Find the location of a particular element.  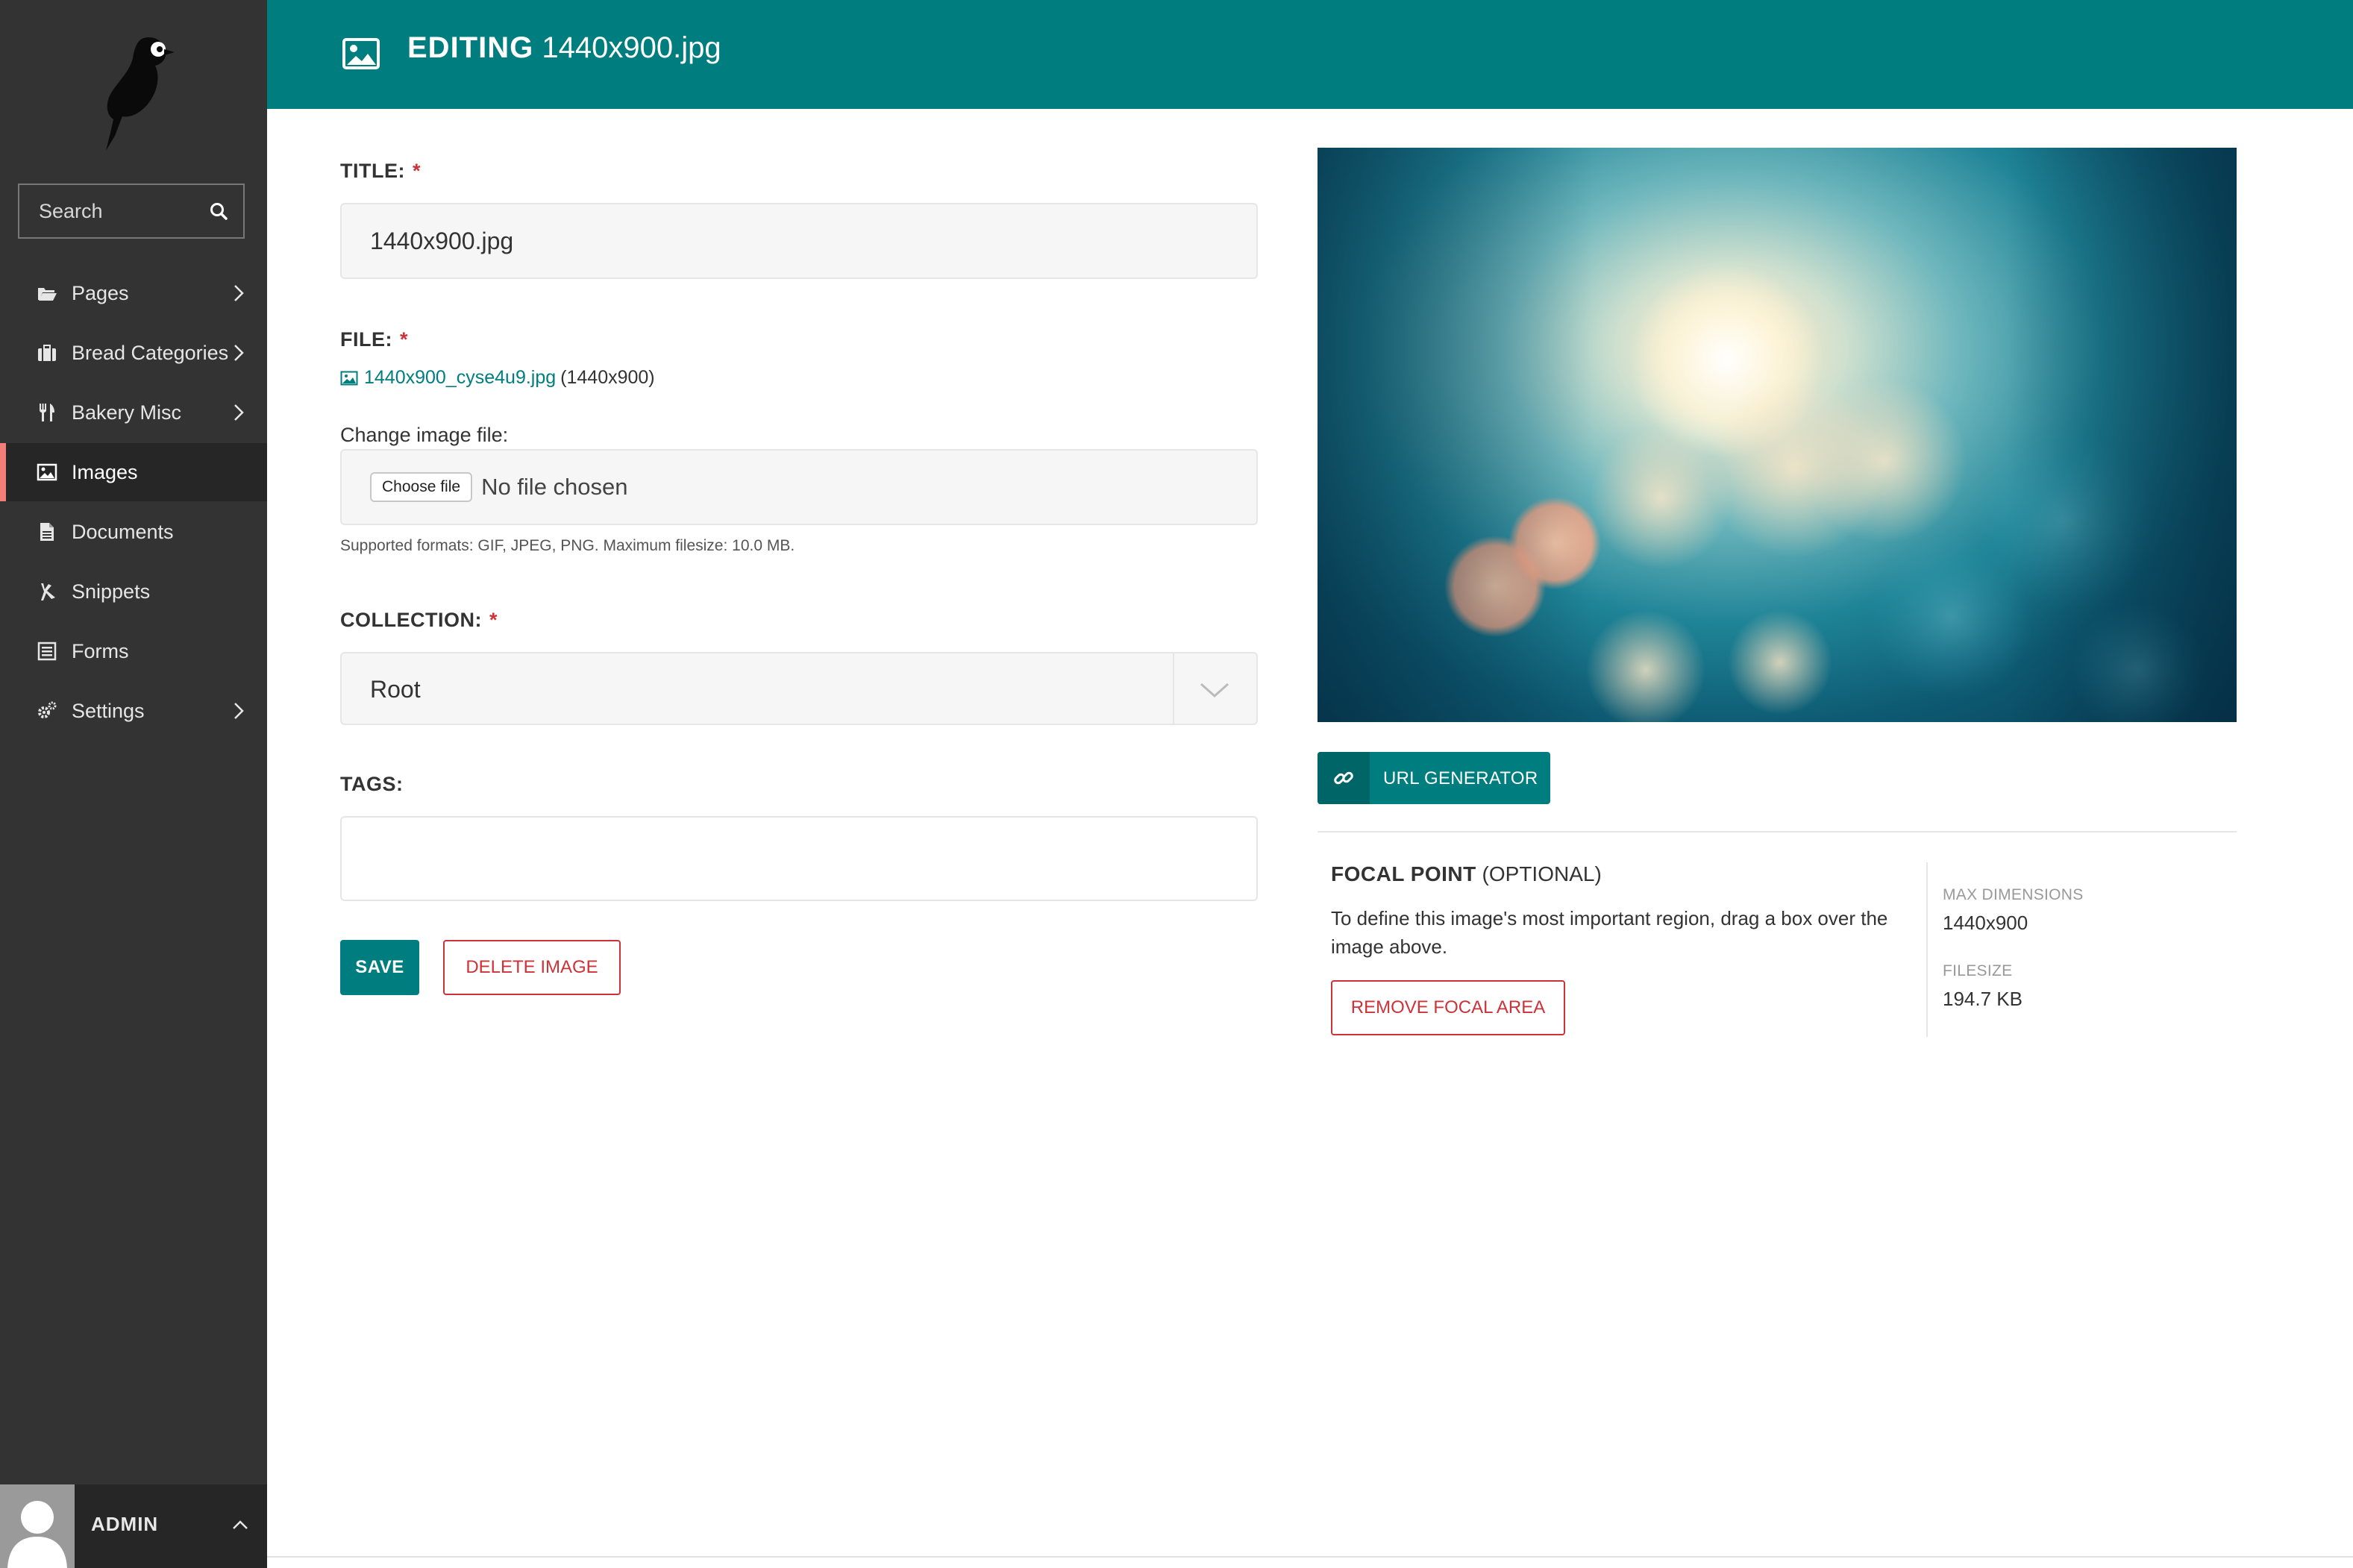

title-input-value: 1440x900.jpg is located at coordinates (442, 240).